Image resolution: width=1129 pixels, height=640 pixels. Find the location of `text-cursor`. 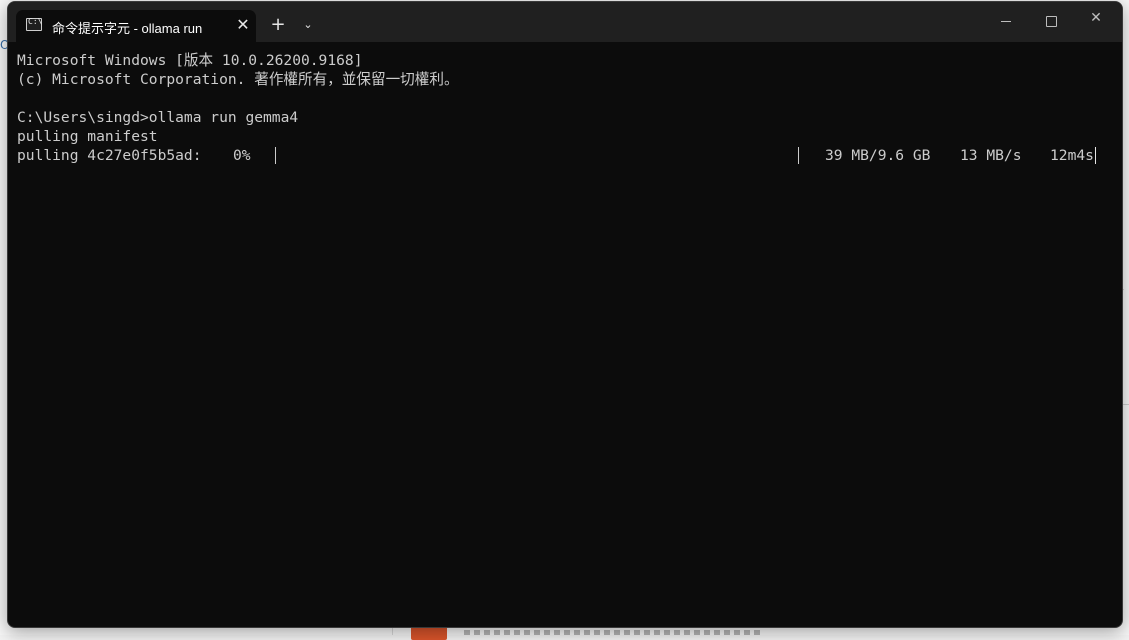

text-cursor is located at coordinates (1095, 155).